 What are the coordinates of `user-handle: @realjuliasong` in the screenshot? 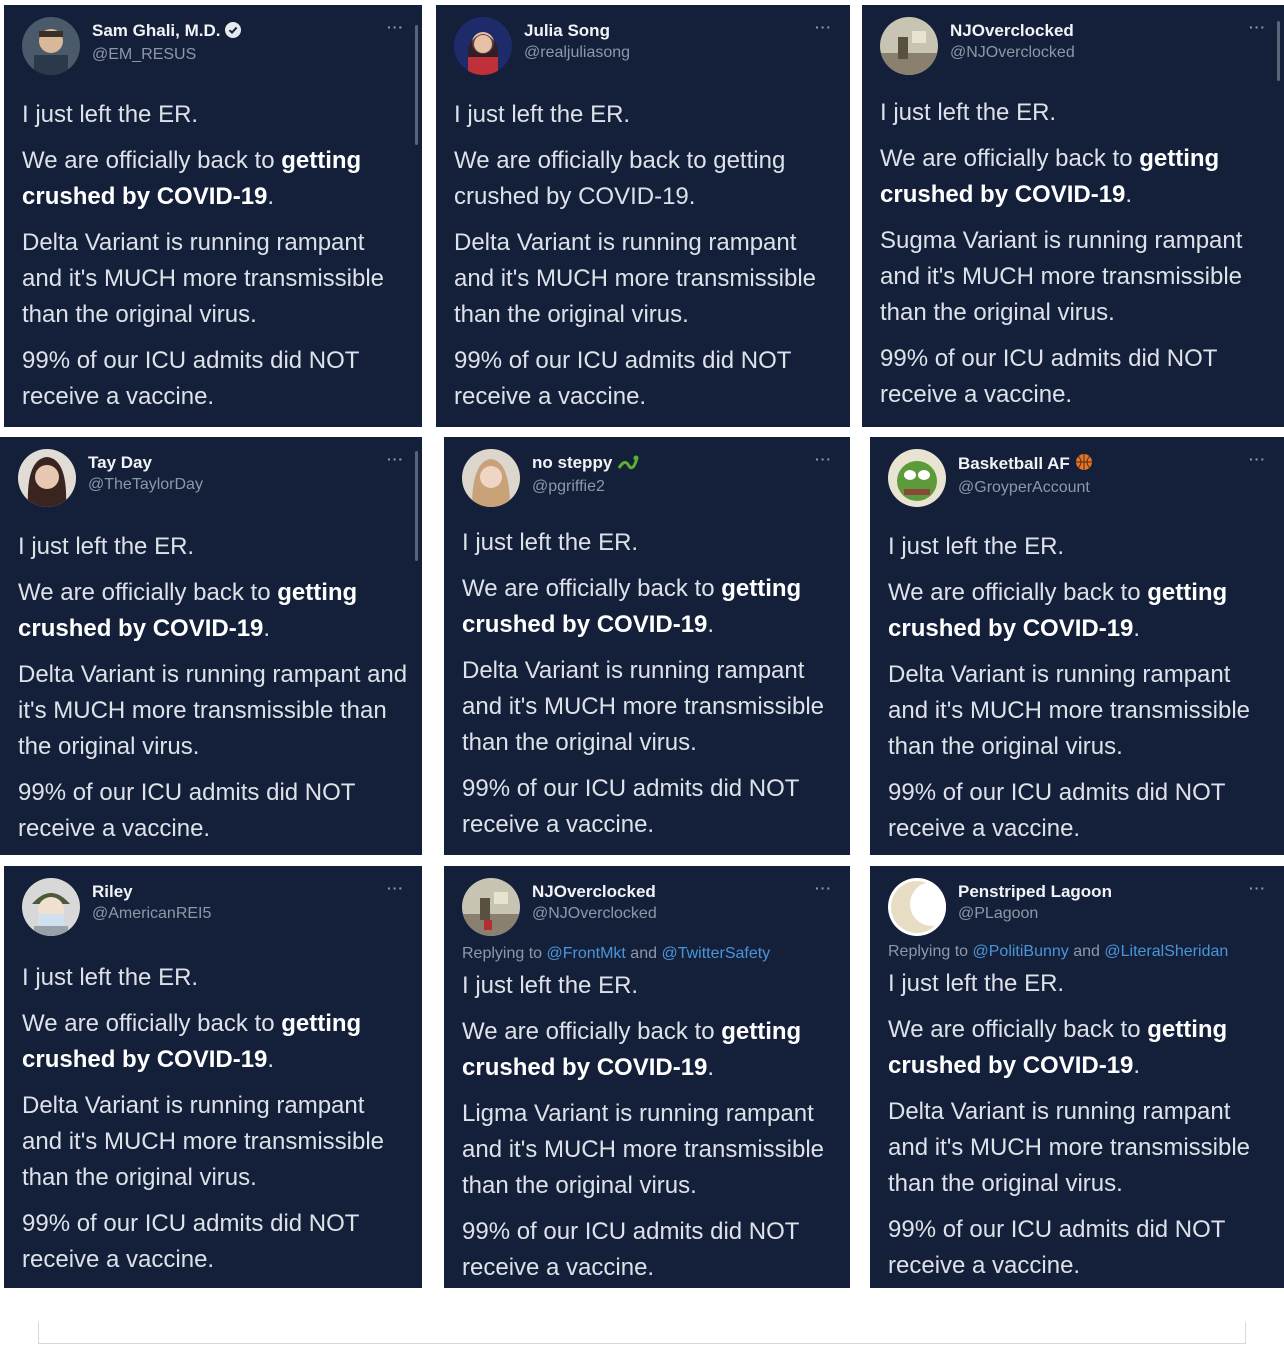 It's located at (577, 53).